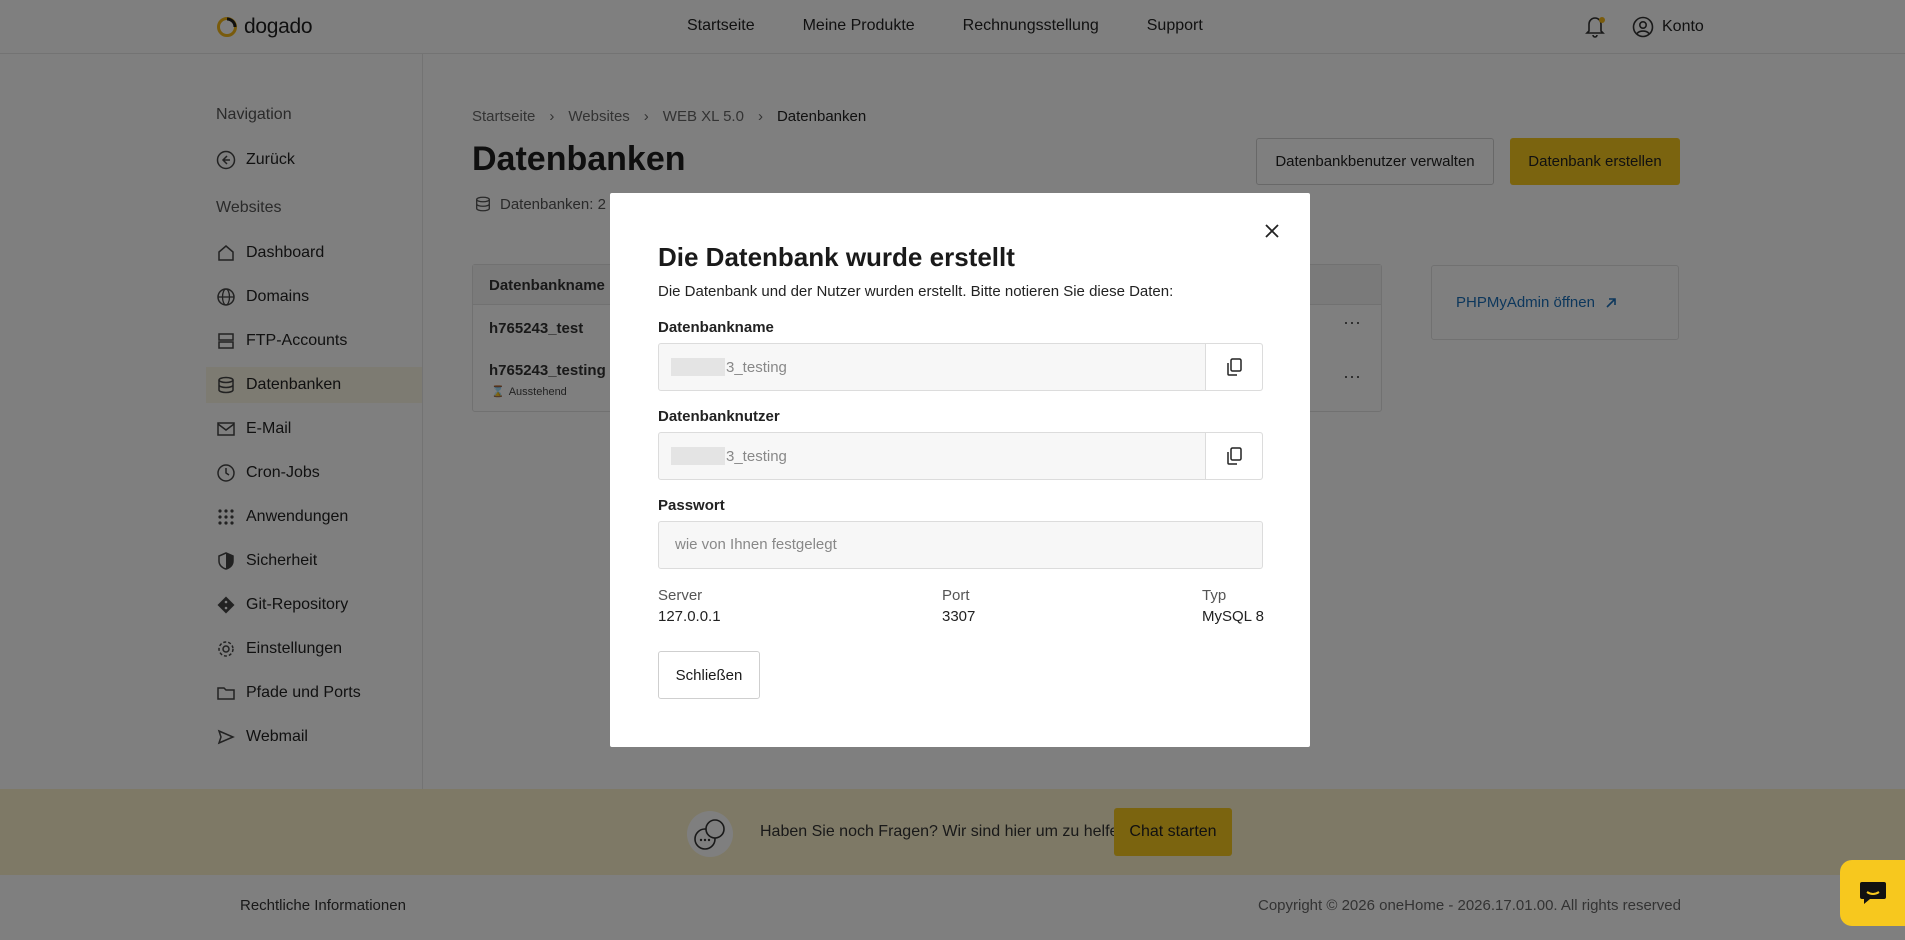 Image resolution: width=1905 pixels, height=940 pixels. Describe the element at coordinates (959, 616) in the screenshot. I see `port-value: 3307` at that location.